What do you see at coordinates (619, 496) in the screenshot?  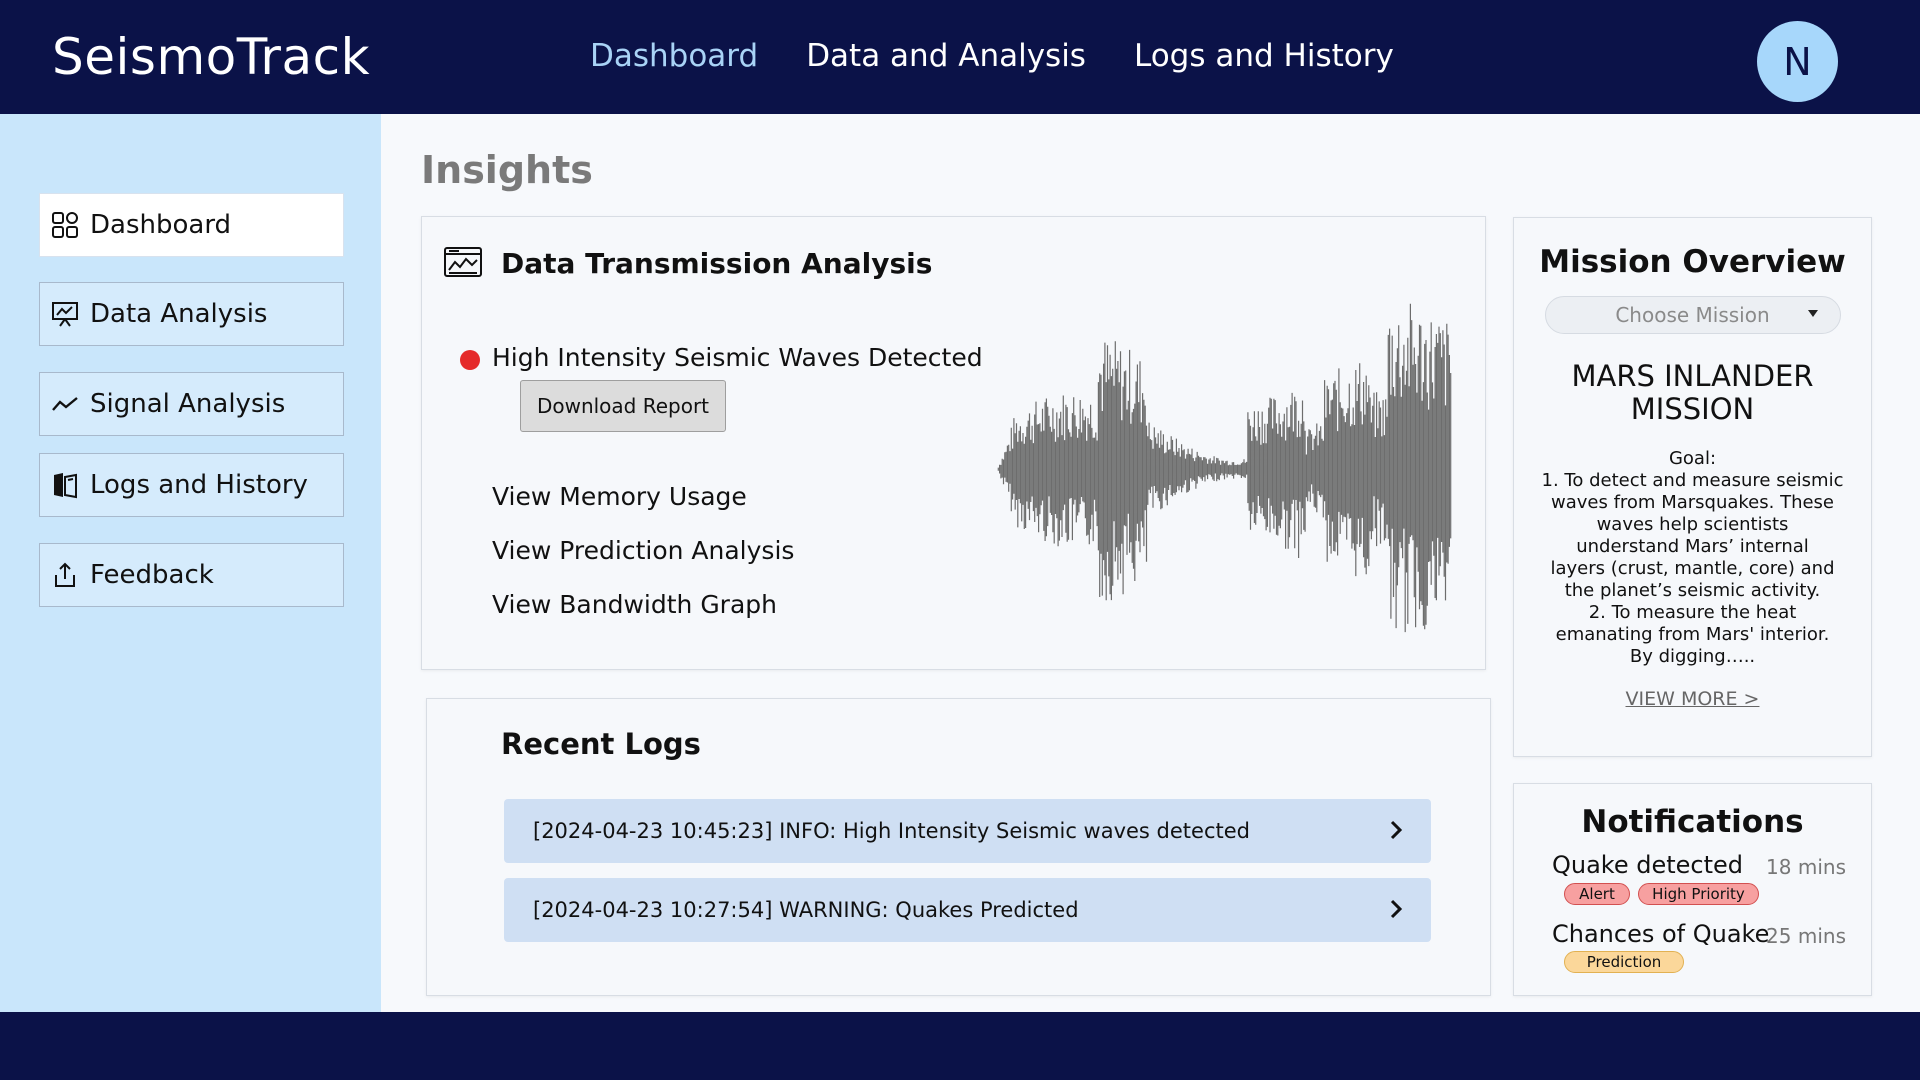 I see `view-memory-usage-link: View Memory Usage` at bounding box center [619, 496].